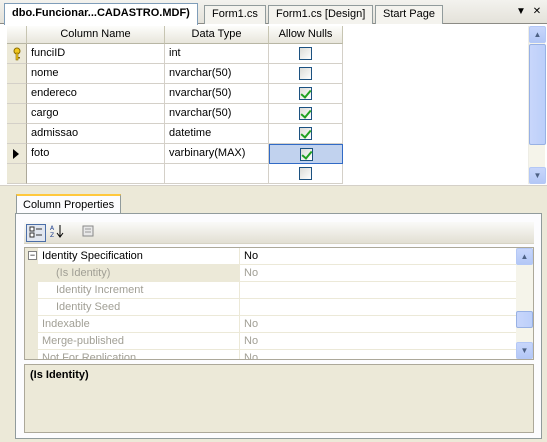 Image resolution: width=547 pixels, height=442 pixels. Describe the element at coordinates (96, 54) in the screenshot. I see `column-name-cell: funciID` at that location.